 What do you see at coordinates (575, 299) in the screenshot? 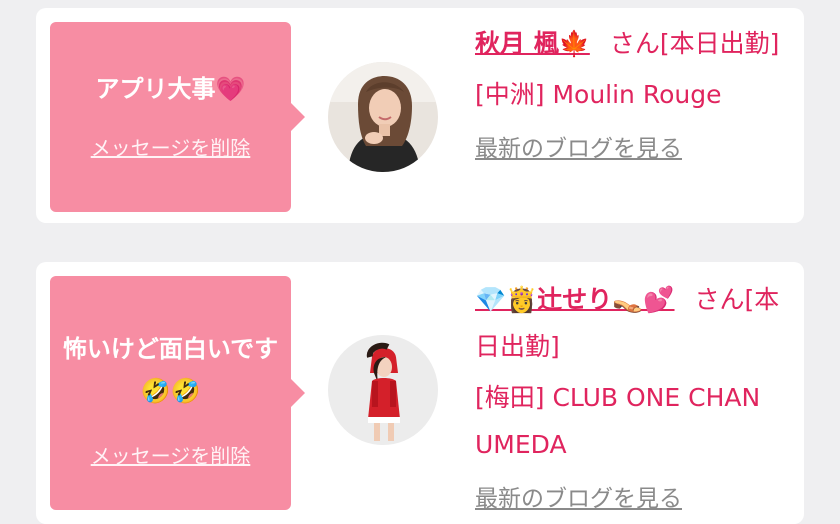
I see `cast-name-link: 💎👸辻せり👡💕` at bounding box center [575, 299].